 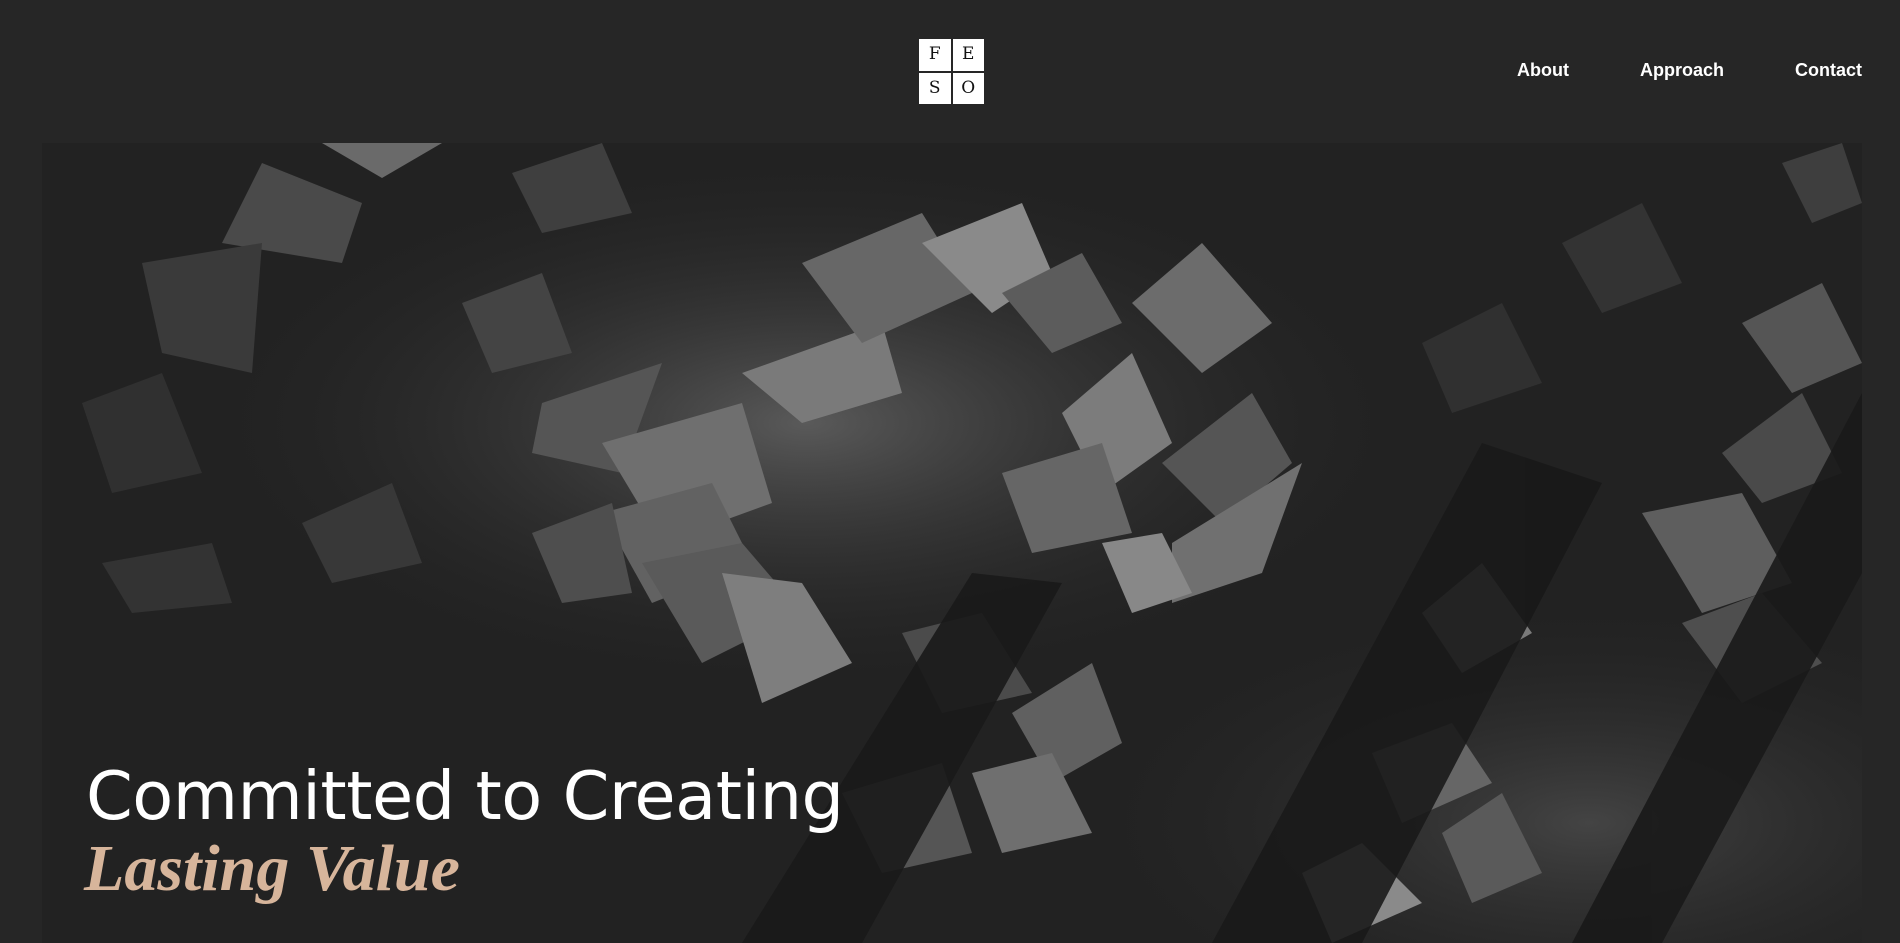 What do you see at coordinates (968, 88) in the screenshot?
I see `logo-letter-o: O` at bounding box center [968, 88].